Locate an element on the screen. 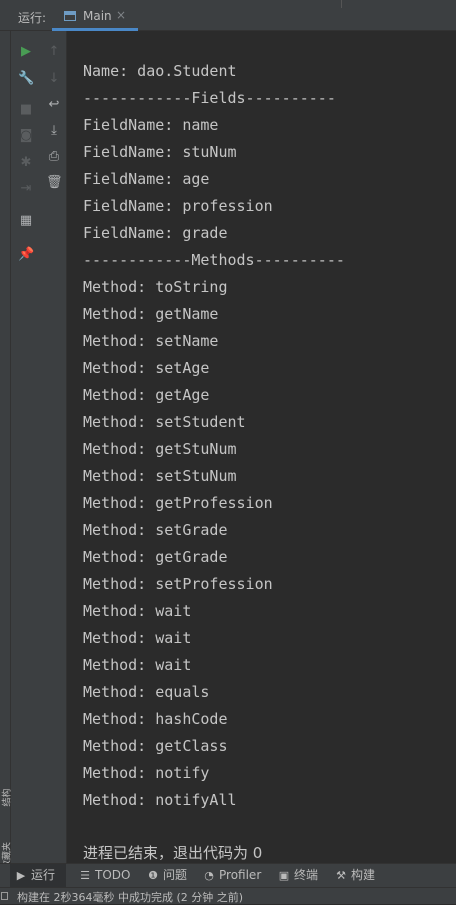  console-toolbar: ↑ ↓ ↩ ⤓ ⎙ 🗑 is located at coordinates (54, 447).